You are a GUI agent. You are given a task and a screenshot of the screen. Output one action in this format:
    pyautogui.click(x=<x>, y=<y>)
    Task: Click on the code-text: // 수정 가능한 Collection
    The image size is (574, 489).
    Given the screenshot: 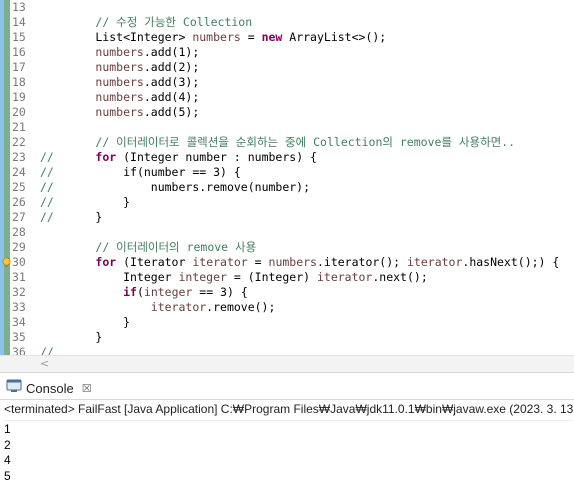 What is the action you would take?
    pyautogui.click(x=146, y=22)
    